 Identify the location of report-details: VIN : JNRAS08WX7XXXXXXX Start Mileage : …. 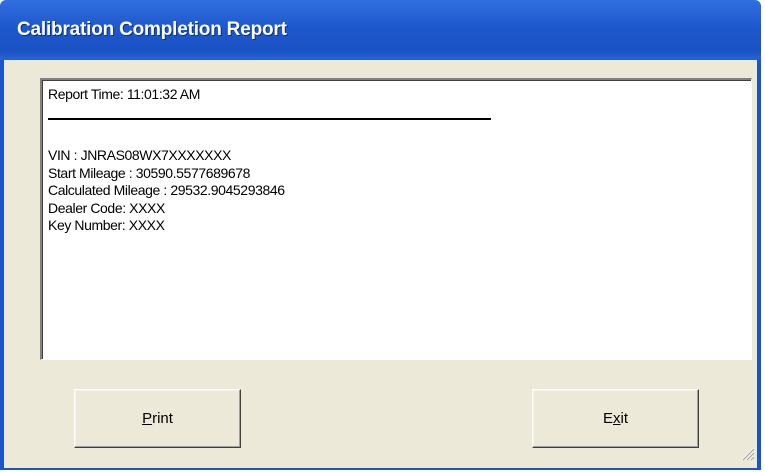
(166, 191).